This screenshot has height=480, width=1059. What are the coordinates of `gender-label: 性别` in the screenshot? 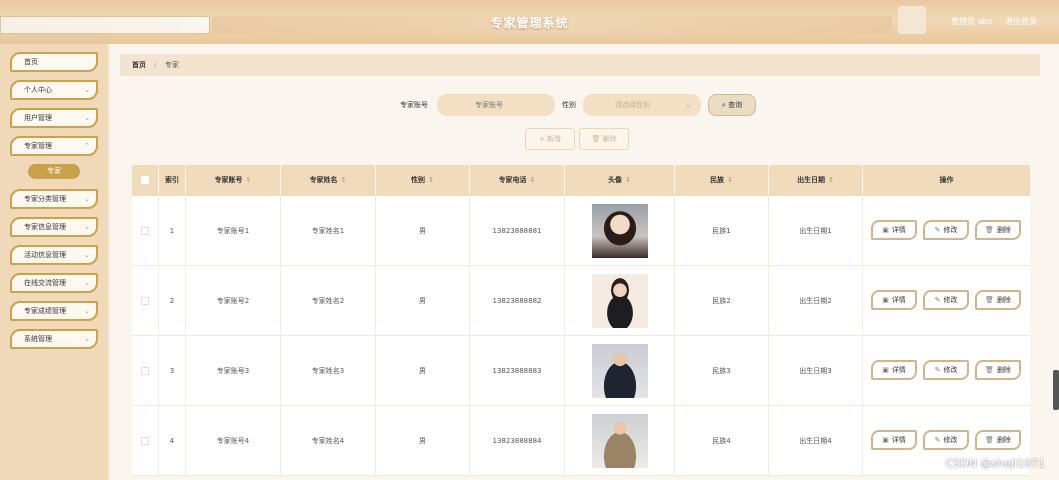 It's located at (569, 105).